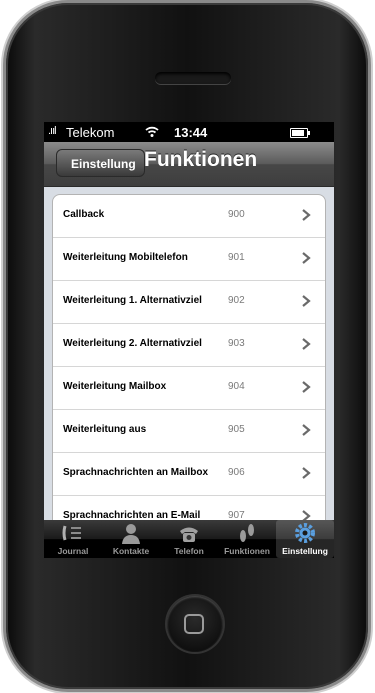 This screenshot has height=693, width=375. Describe the element at coordinates (247, 533) in the screenshot. I see `footprints-icon` at that location.